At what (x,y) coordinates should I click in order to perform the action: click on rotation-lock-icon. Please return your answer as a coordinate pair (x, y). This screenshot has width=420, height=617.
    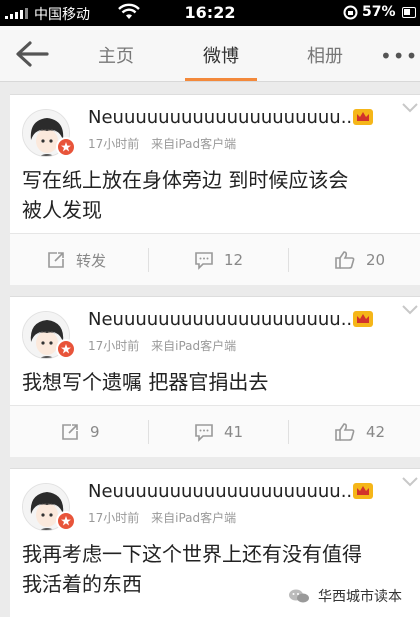
    Looking at the image, I should click on (350, 12).